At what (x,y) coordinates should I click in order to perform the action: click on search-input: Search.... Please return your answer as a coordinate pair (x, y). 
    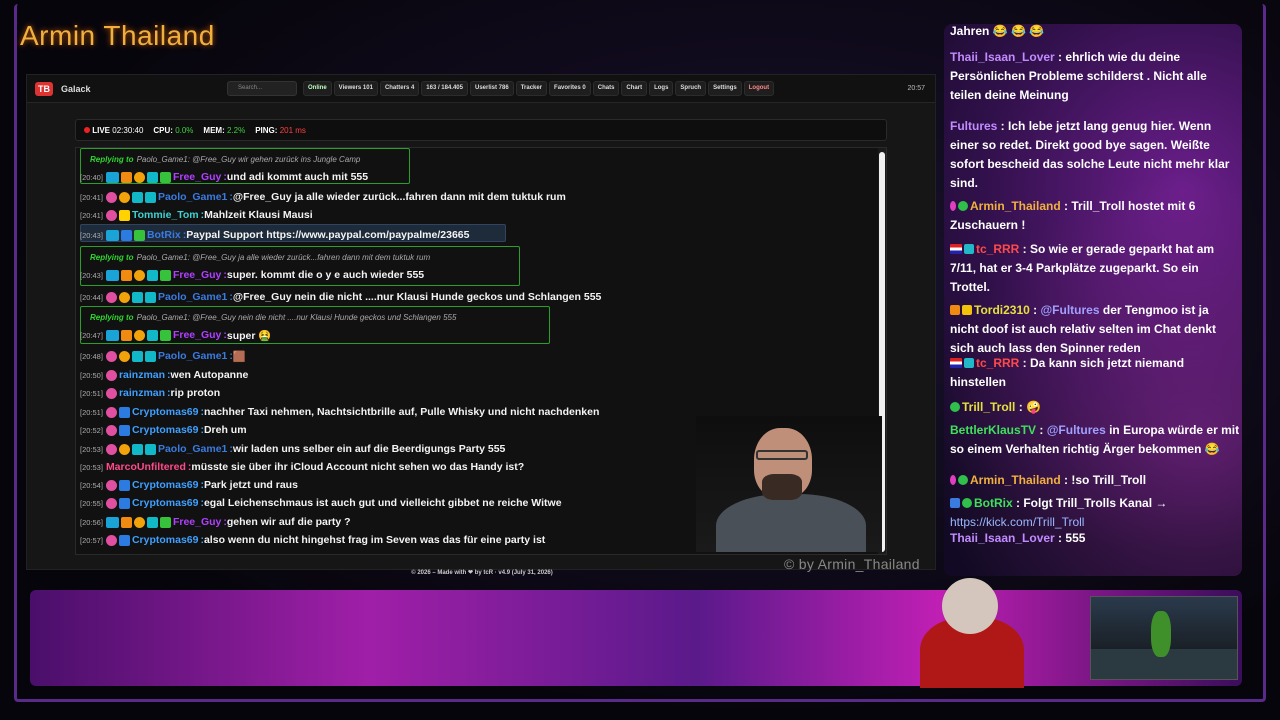
    Looking at the image, I should click on (262, 88).